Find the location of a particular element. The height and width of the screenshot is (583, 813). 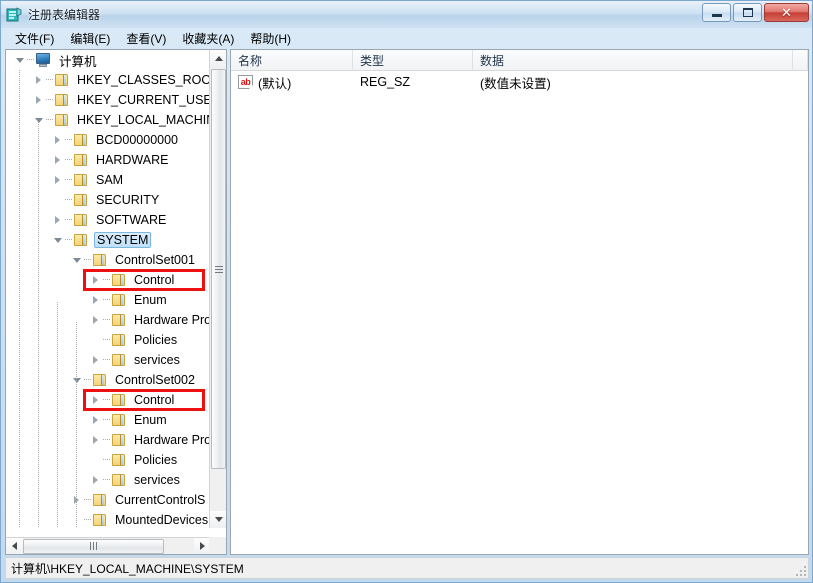

scroll-up-button is located at coordinates (218, 58).